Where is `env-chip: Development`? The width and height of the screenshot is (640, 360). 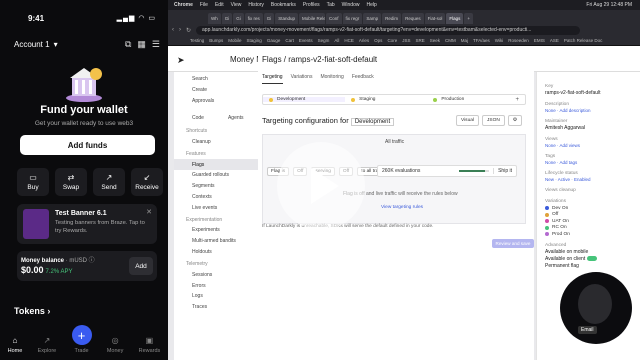
env-chip: Development is located at coordinates (372, 122).